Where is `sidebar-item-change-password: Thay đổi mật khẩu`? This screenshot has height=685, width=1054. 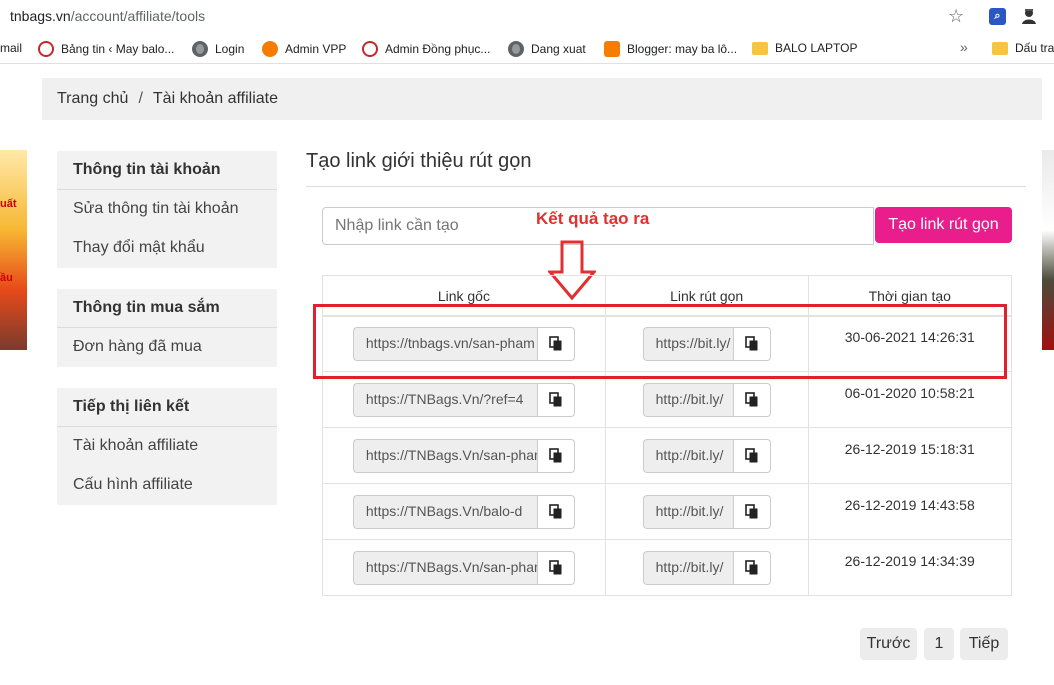
sidebar-item-change-password: Thay đổi mật khẩu is located at coordinates (167, 248).